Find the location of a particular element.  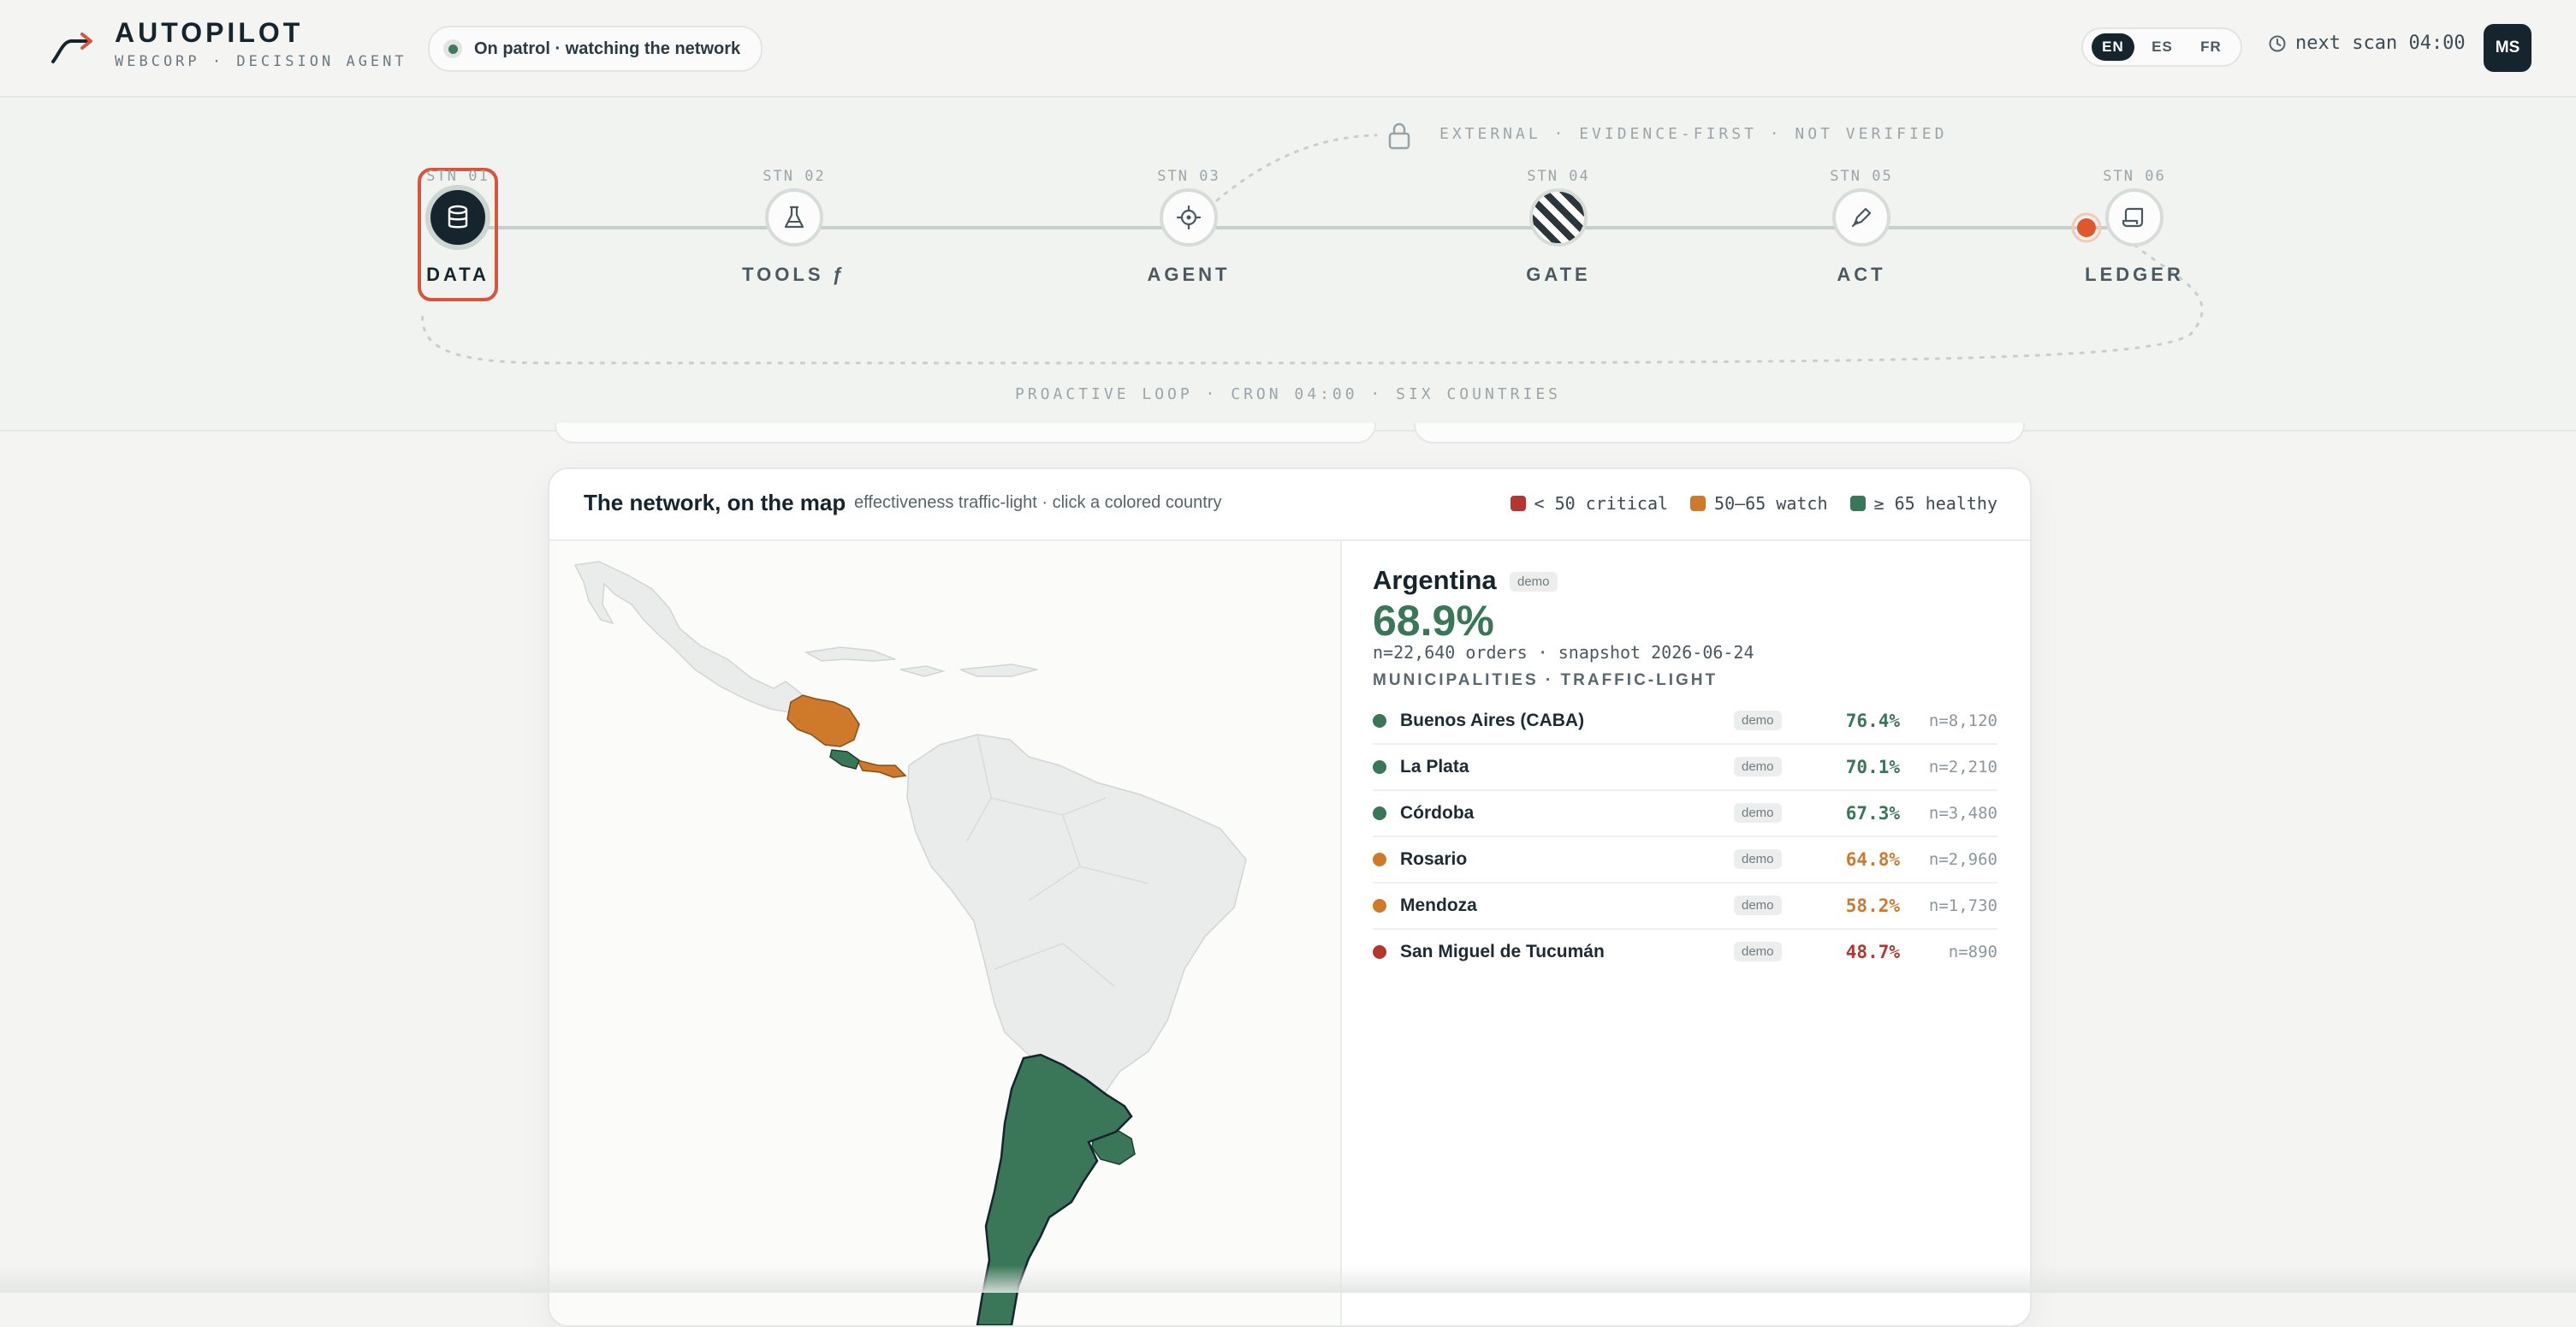

station-ledger: STN 06 LEDGER is located at coordinates (2134, 227).